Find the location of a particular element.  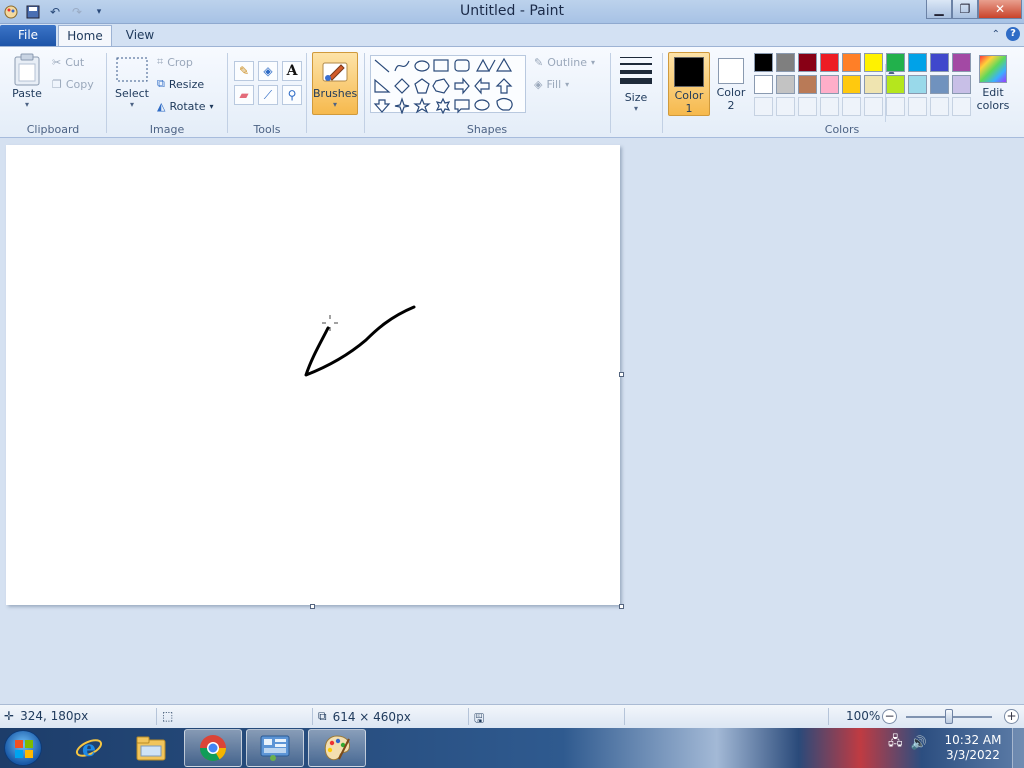

minimize-button: ▁ is located at coordinates (939, 9).